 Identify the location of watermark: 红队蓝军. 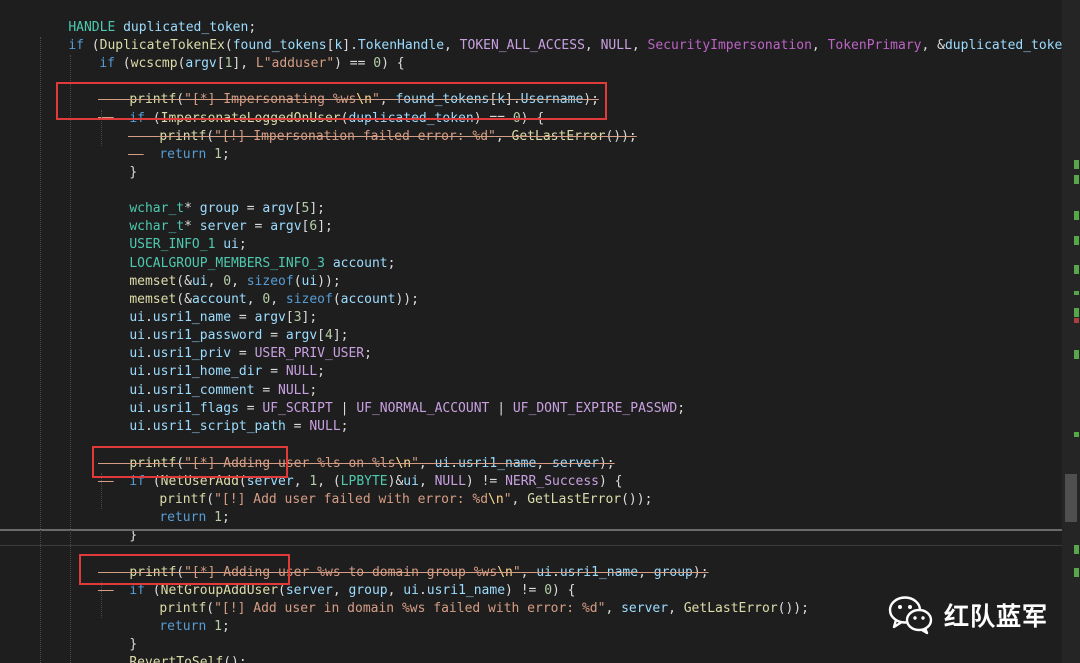
(968, 615).